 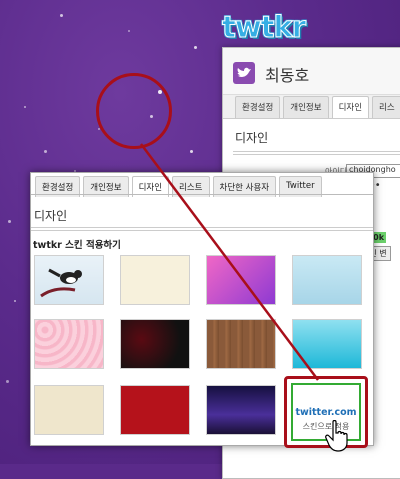 What do you see at coordinates (338, 437) in the screenshot?
I see `hand-cursor-icon` at bounding box center [338, 437].